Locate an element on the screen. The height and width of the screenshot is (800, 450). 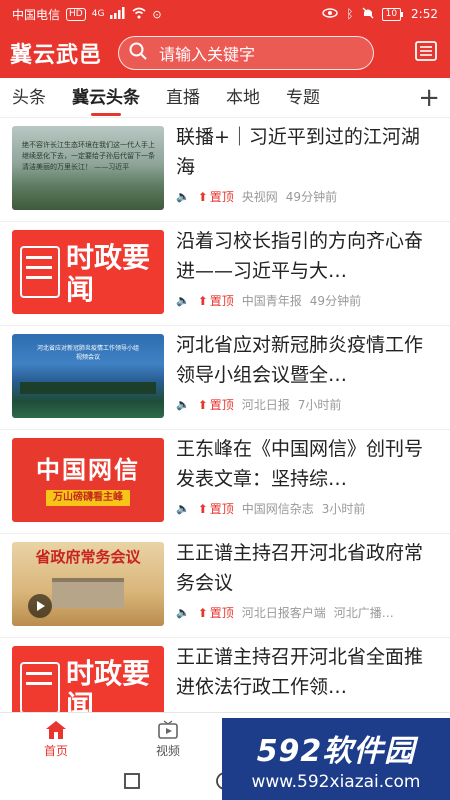
add-channel-icon: + is located at coordinates (429, 98).